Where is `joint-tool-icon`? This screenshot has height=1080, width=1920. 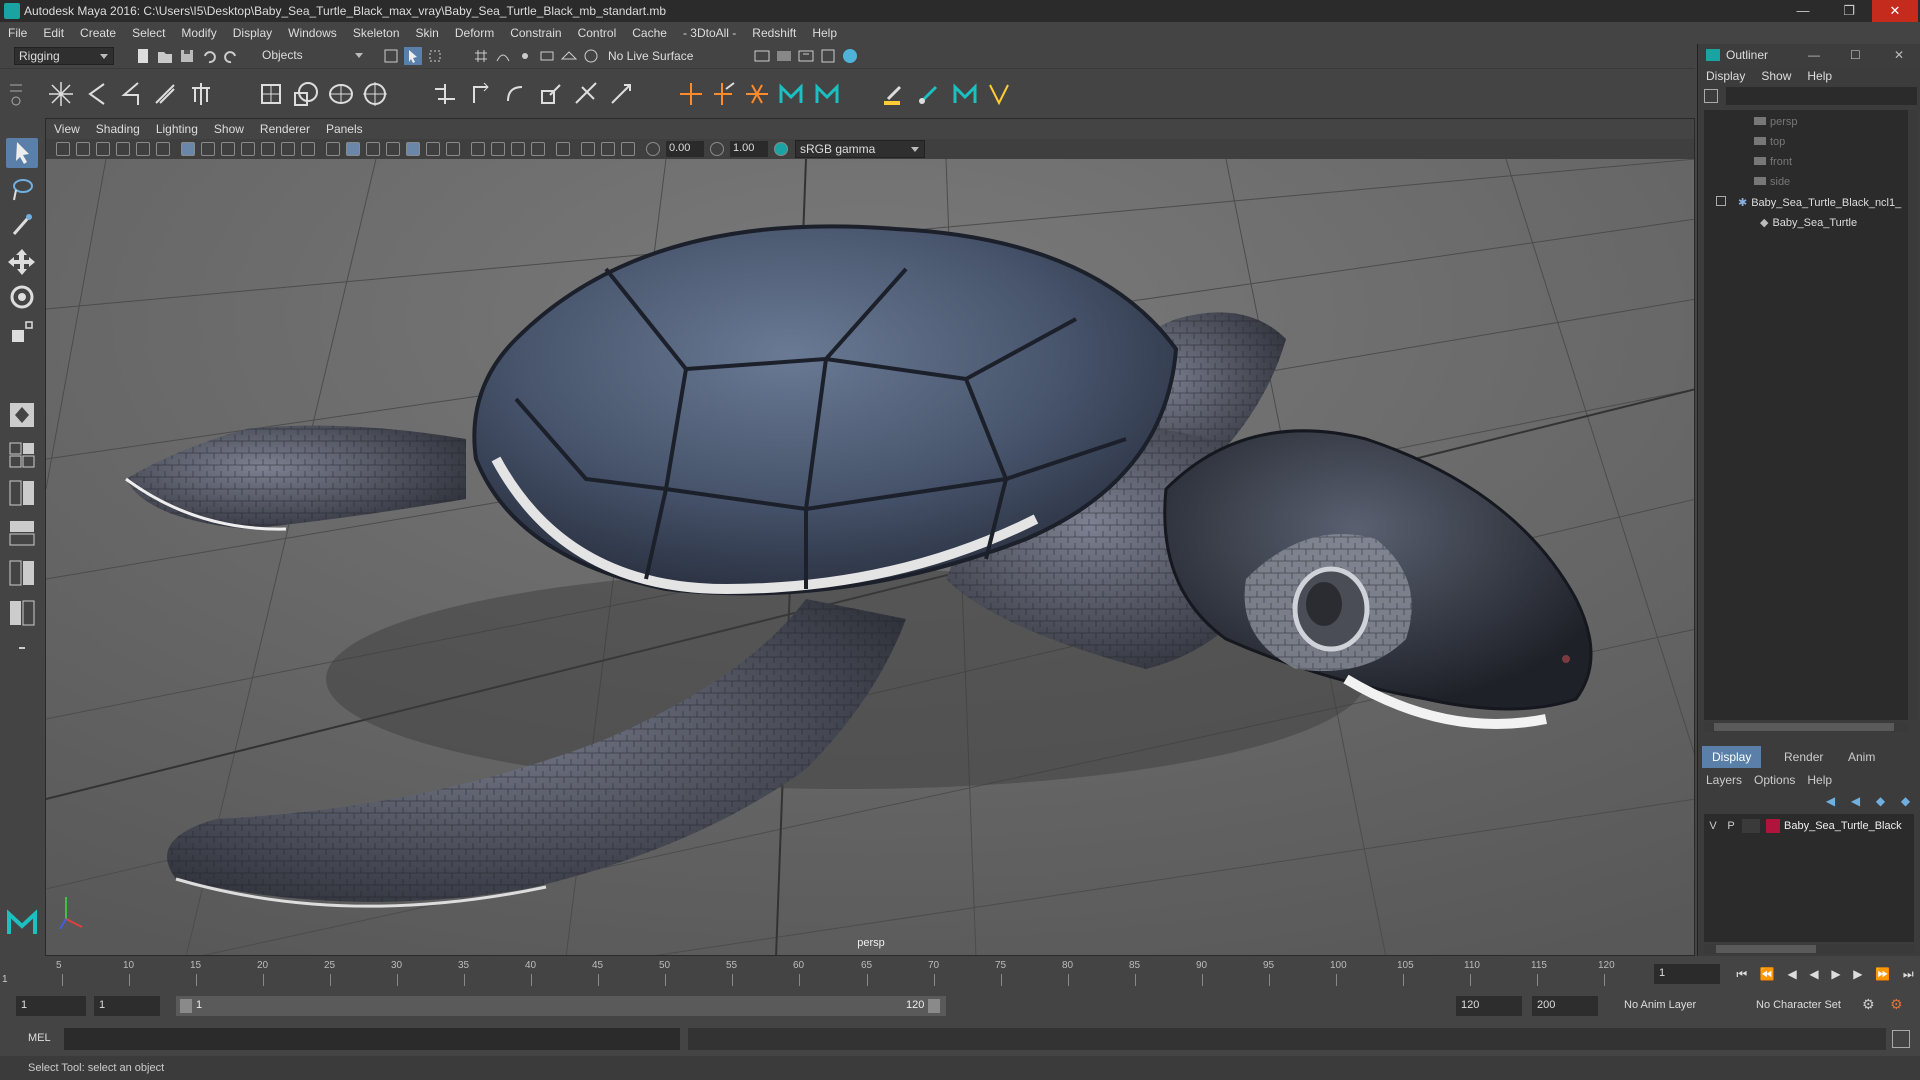
joint-tool-icon is located at coordinates (61, 94).